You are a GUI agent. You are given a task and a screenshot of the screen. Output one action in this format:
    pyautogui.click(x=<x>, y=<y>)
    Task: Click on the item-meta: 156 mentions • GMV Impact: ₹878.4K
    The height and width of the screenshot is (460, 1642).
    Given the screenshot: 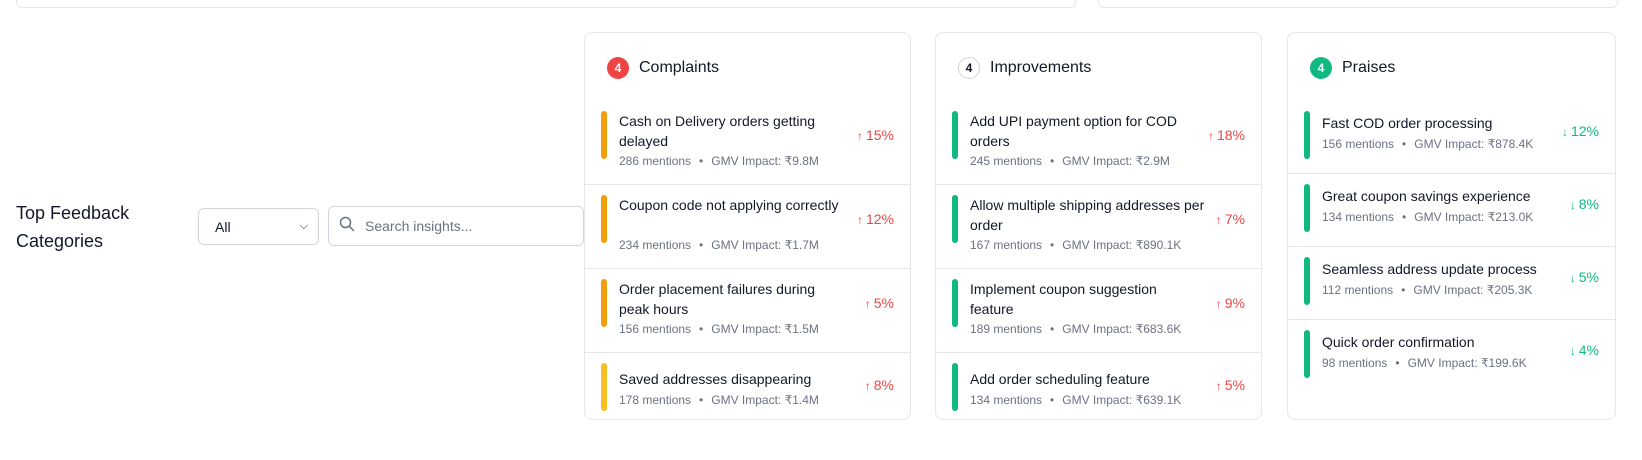 What is the action you would take?
    pyautogui.click(x=1428, y=144)
    